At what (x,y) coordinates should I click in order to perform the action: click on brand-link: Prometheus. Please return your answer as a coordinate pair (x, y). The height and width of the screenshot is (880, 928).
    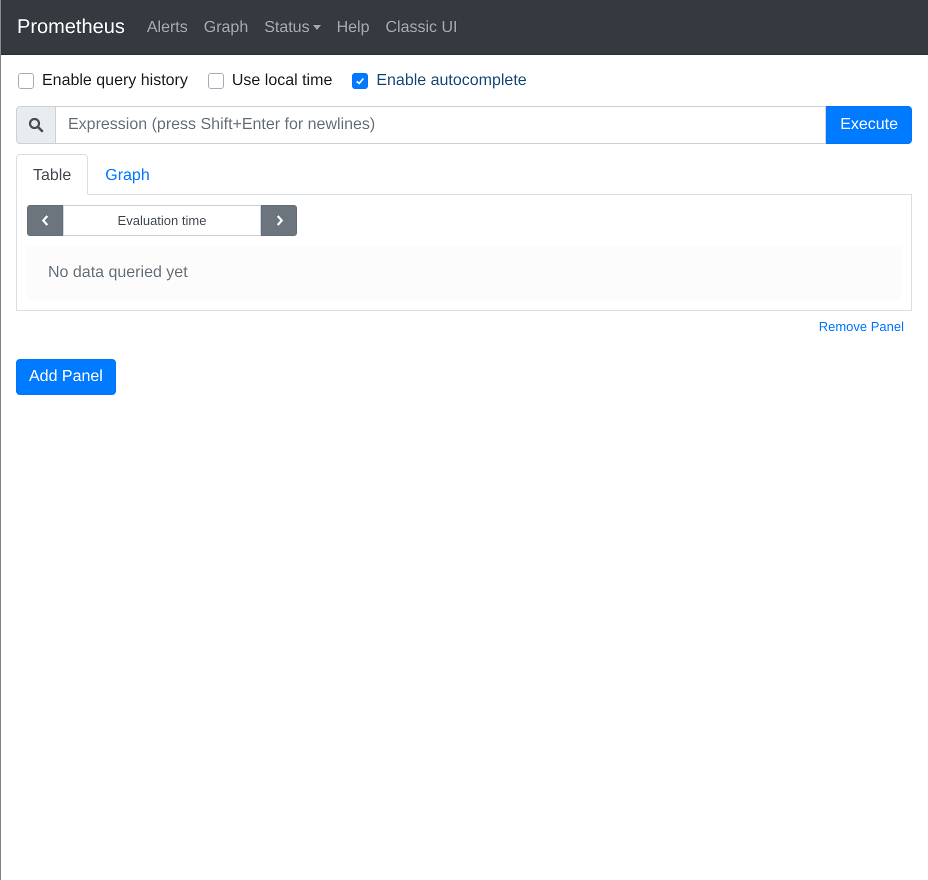
    Looking at the image, I should click on (71, 27).